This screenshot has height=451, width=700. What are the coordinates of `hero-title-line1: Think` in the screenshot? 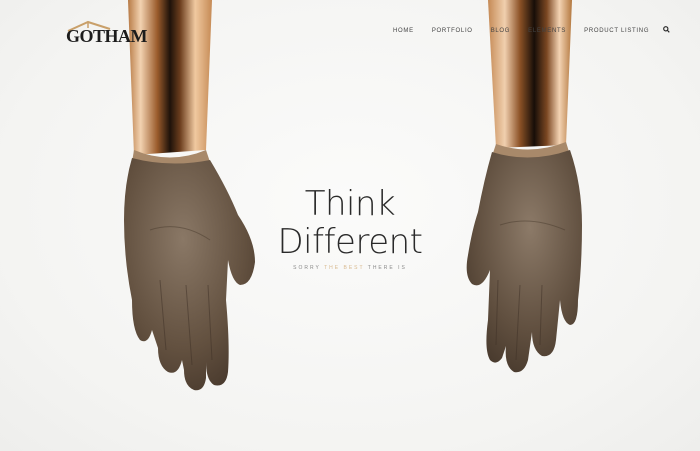 It's located at (350, 204).